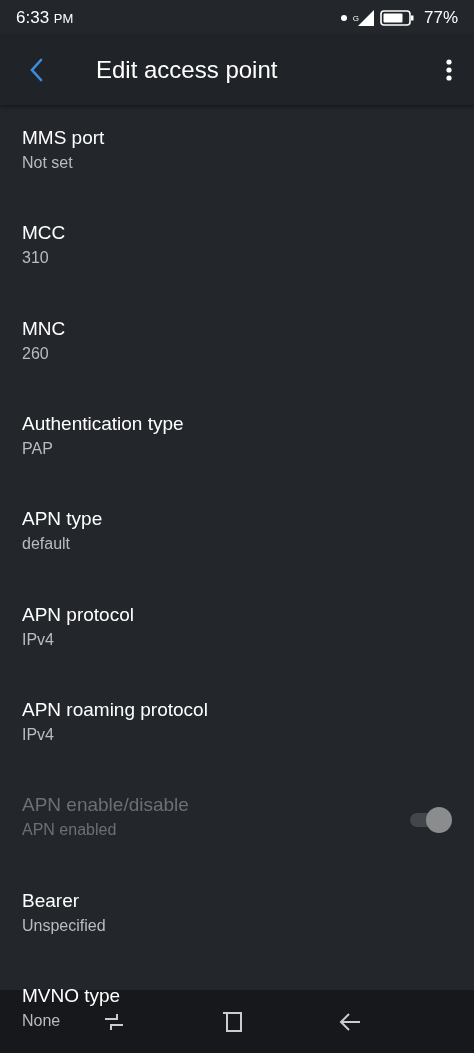 The width and height of the screenshot is (474, 1053). What do you see at coordinates (103, 424) in the screenshot?
I see `setting-title: Authentication type` at bounding box center [103, 424].